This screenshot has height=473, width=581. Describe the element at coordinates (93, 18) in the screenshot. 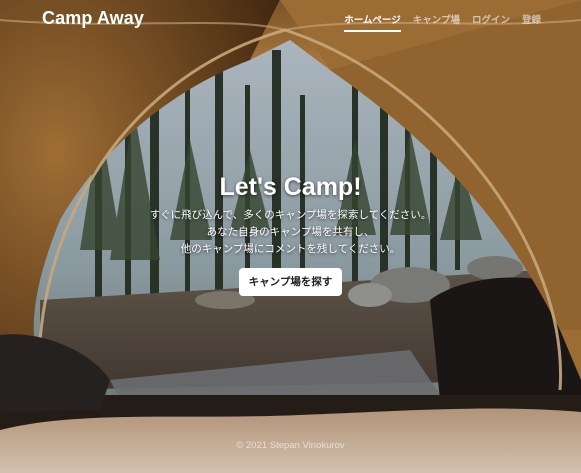

I see `brand-logo: Camp Away` at that location.